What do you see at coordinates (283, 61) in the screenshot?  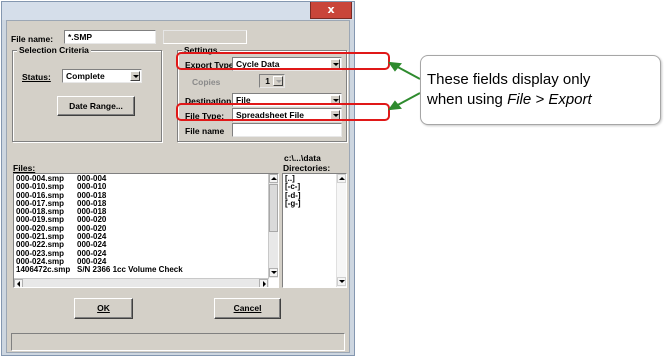 I see `export-type-highlight` at bounding box center [283, 61].